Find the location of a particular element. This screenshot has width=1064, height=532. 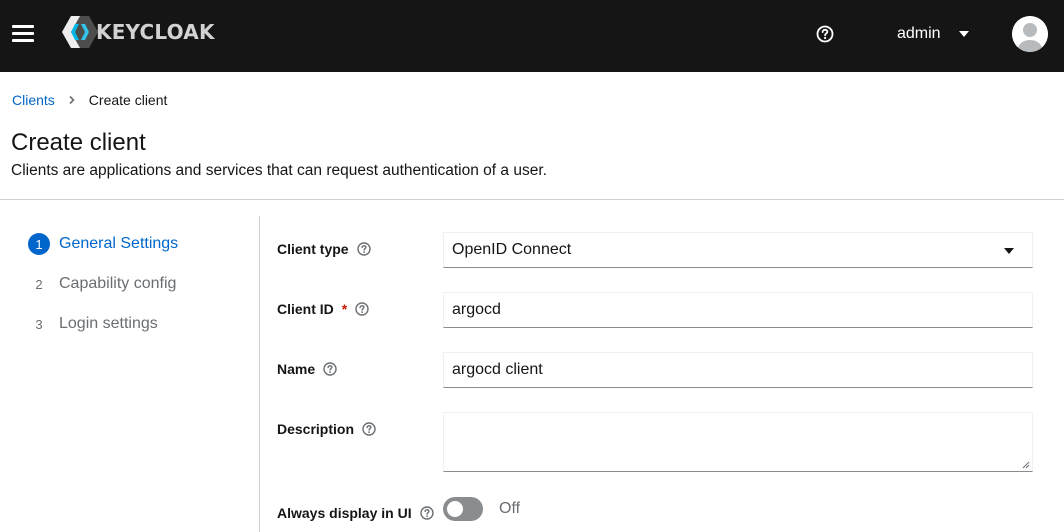

username: admin is located at coordinates (919, 33).